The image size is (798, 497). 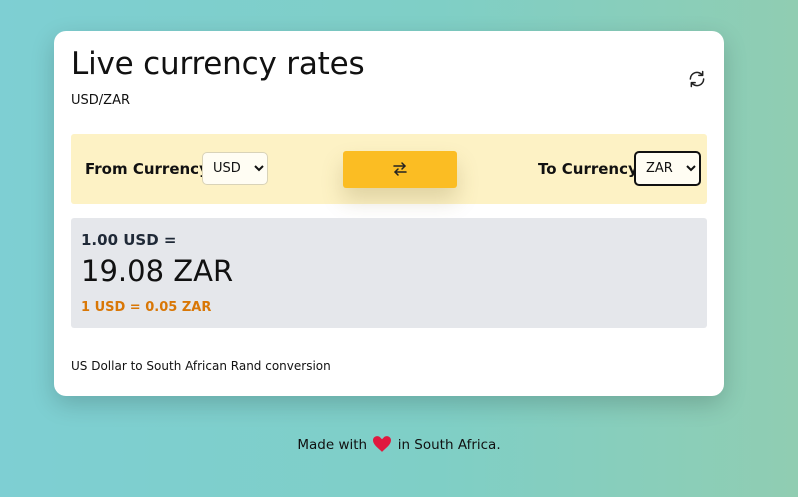 I want to click on footer: Made with in South Africa., so click(x=399, y=446).